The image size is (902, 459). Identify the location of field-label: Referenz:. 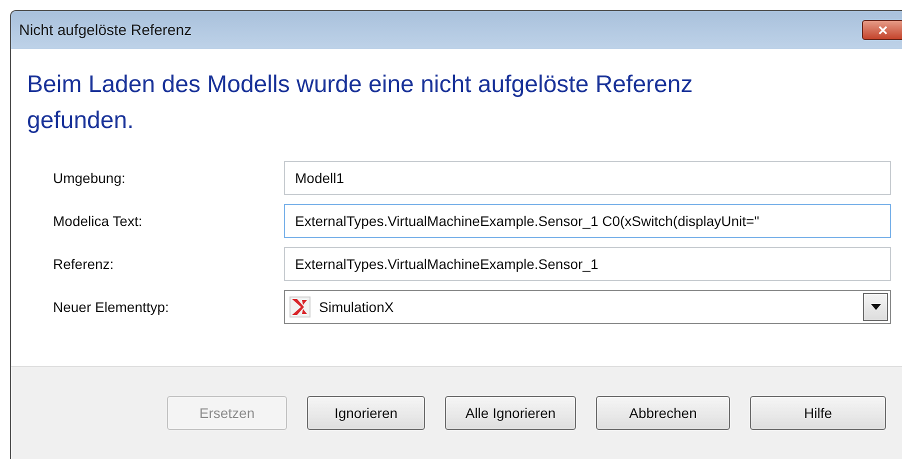
(84, 264).